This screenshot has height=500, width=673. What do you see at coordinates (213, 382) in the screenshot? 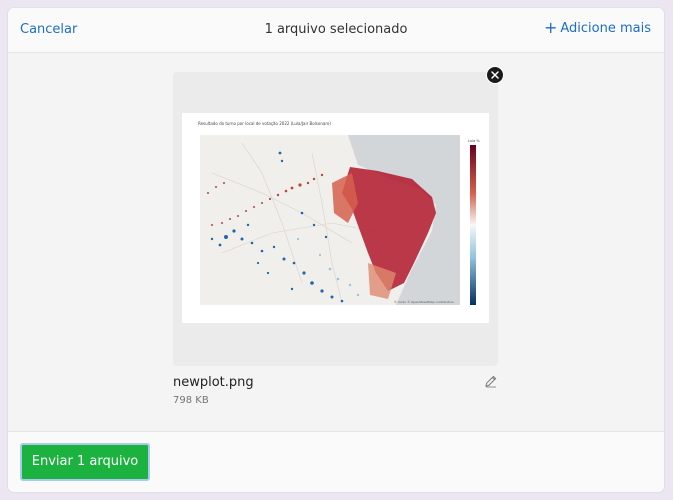
I see `file-name: newplot.png` at bounding box center [213, 382].